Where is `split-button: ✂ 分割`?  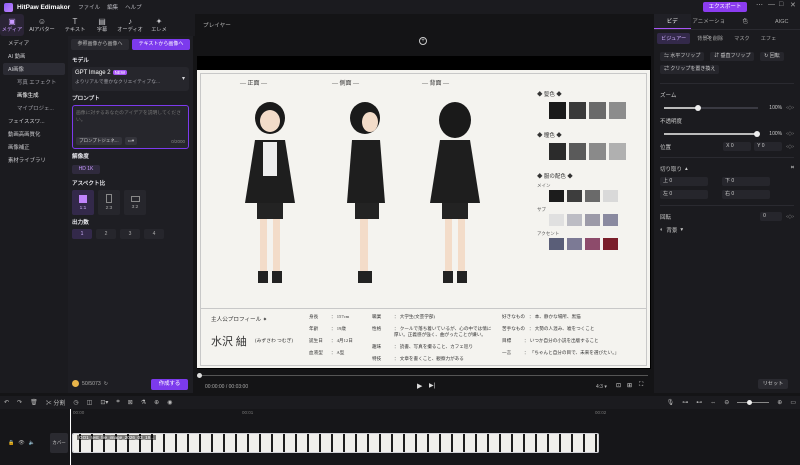
split-button: ✂ 分割 is located at coordinates (56, 402).